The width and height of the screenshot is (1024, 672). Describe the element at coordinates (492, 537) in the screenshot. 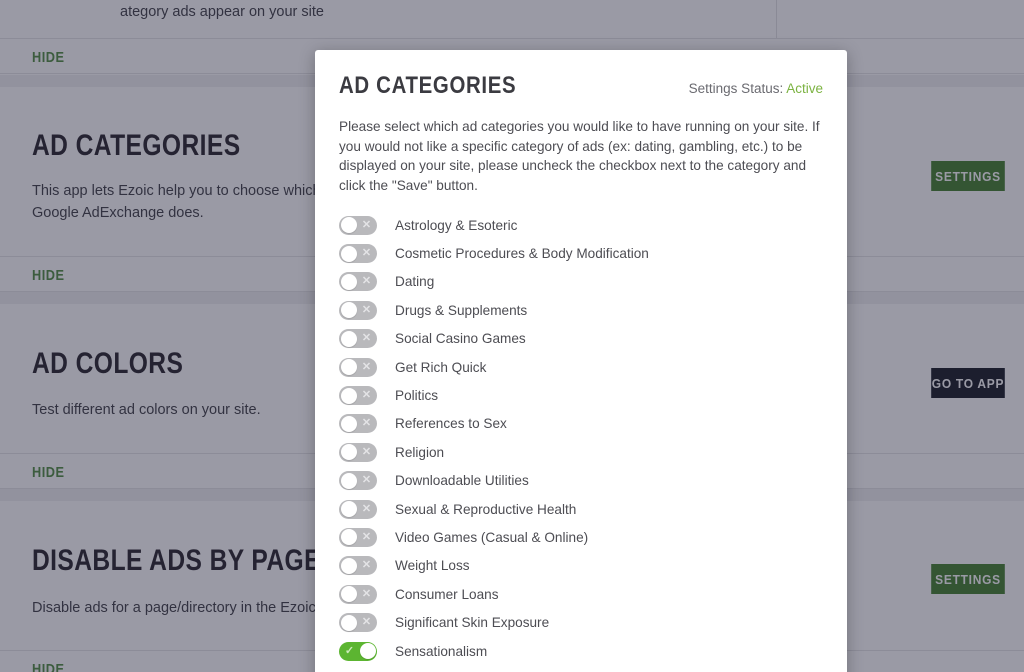

I see `ad-category-label: Video Games (Casual & Online)` at that location.